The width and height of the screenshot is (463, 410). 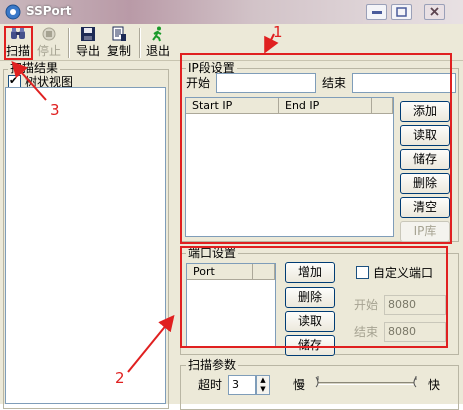 I want to click on exit-button: 退出, so click(x=158, y=43).